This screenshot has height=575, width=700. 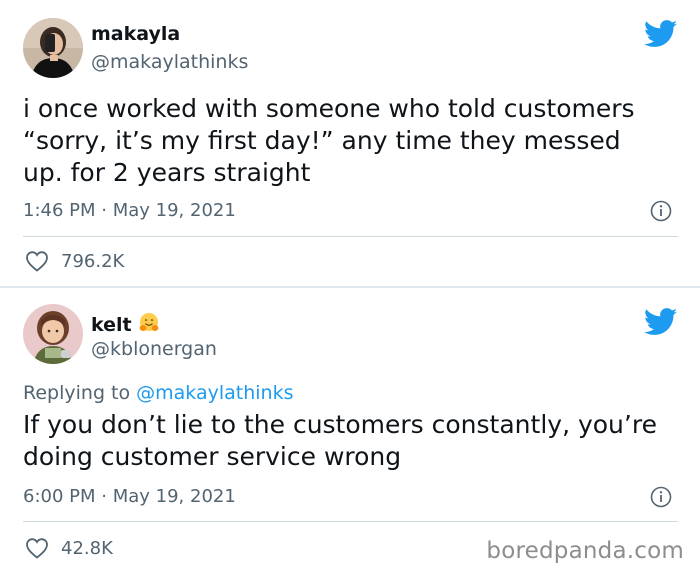 What do you see at coordinates (585, 551) in the screenshot?
I see `watermark: boredpanda.com` at bounding box center [585, 551].